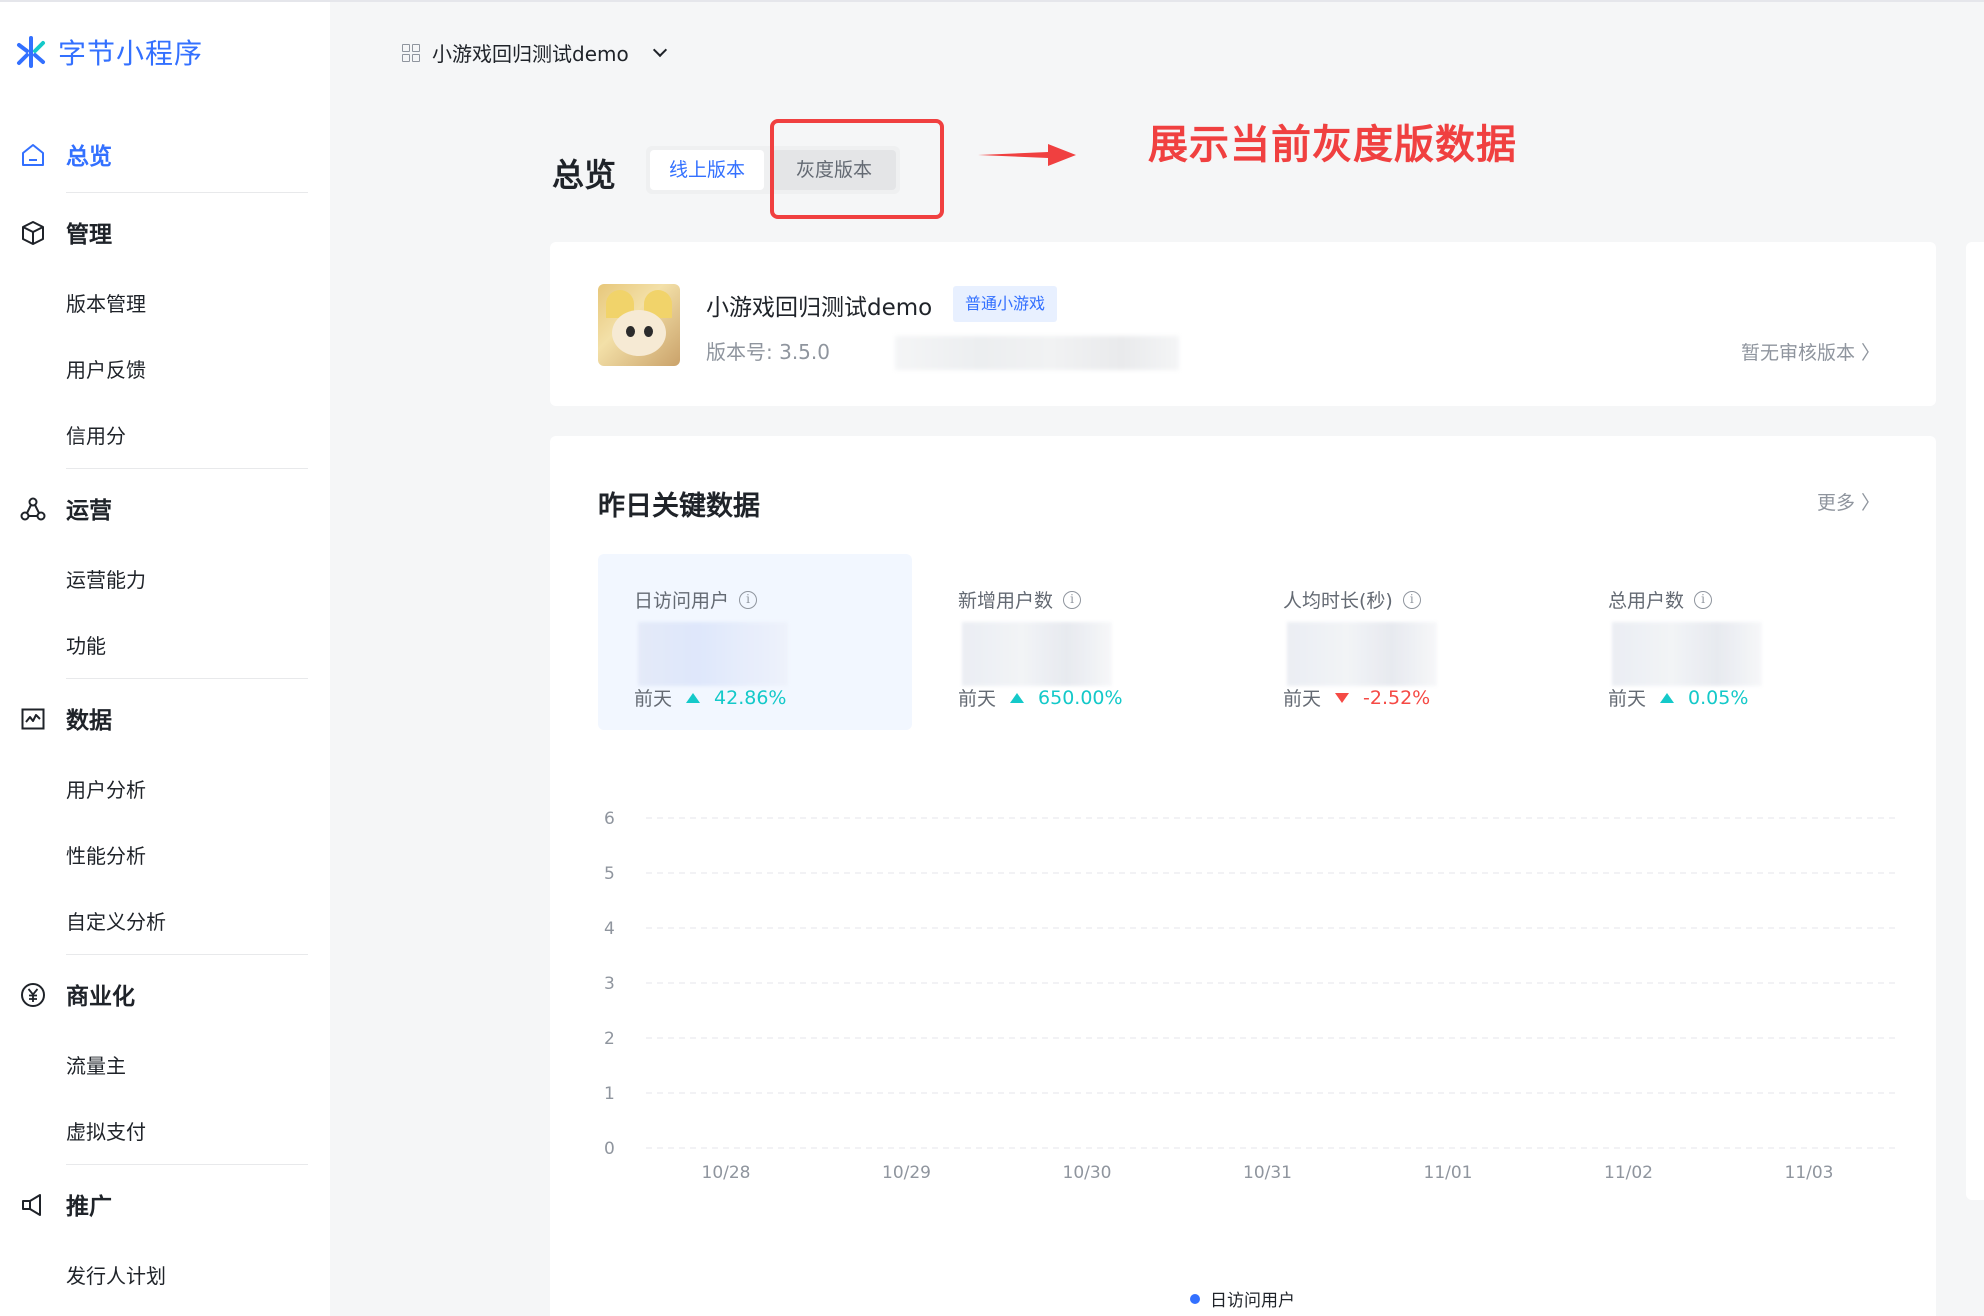  Describe the element at coordinates (609, 1094) in the screenshot. I see `y-tick-label: 1` at that location.